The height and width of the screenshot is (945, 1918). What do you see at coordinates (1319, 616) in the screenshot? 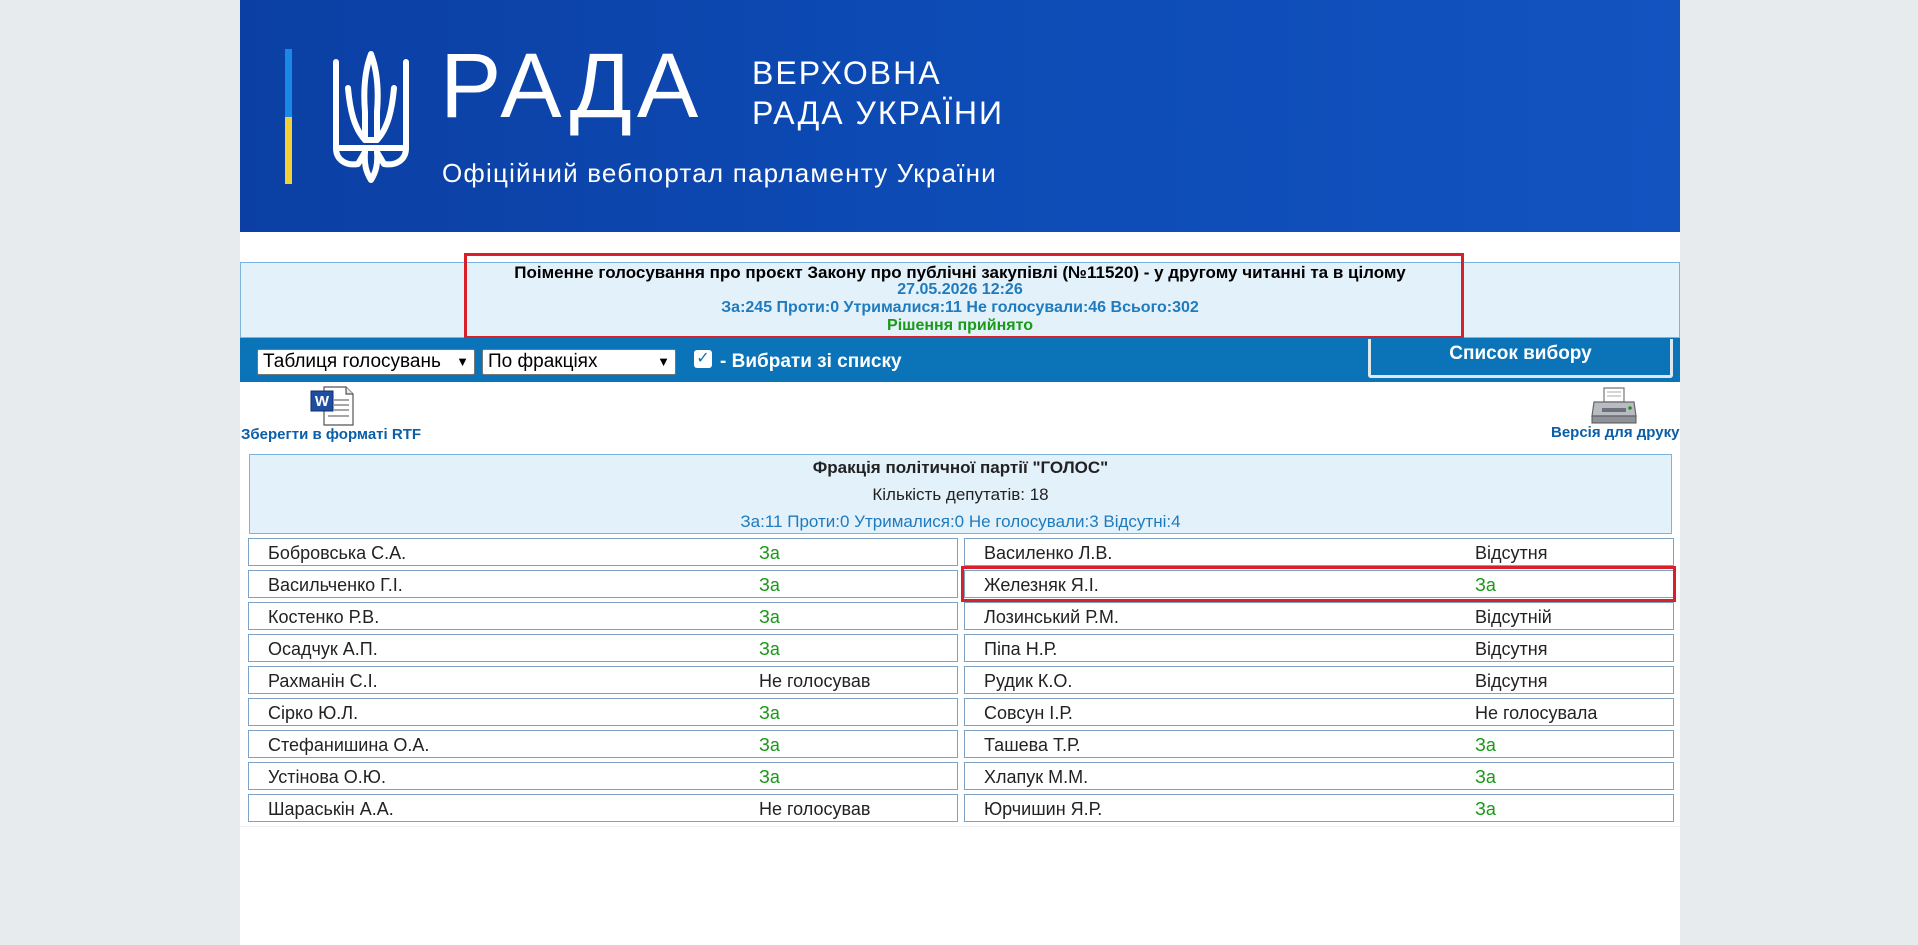
I see `deputy-row: Лозинський Р.М. Відсутній` at bounding box center [1319, 616].